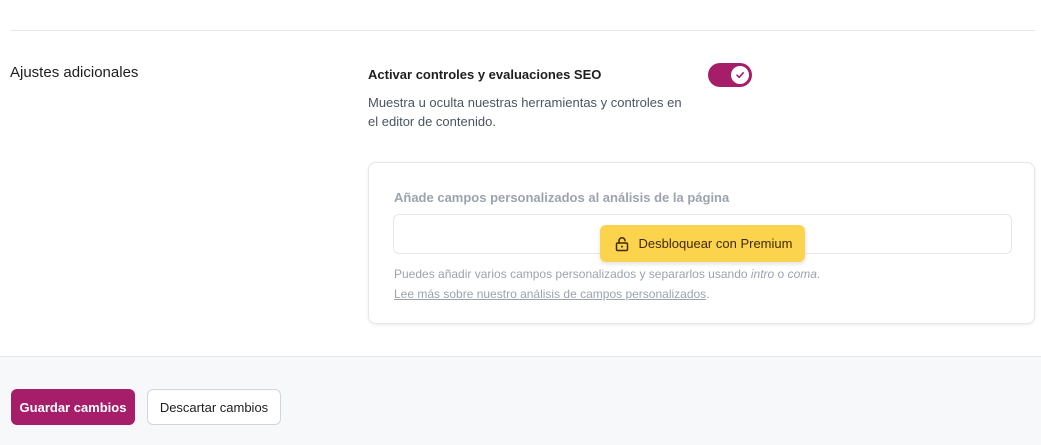  Describe the element at coordinates (715, 243) in the screenshot. I see `unlock-premium-label: Desbloquear con Premium` at that location.